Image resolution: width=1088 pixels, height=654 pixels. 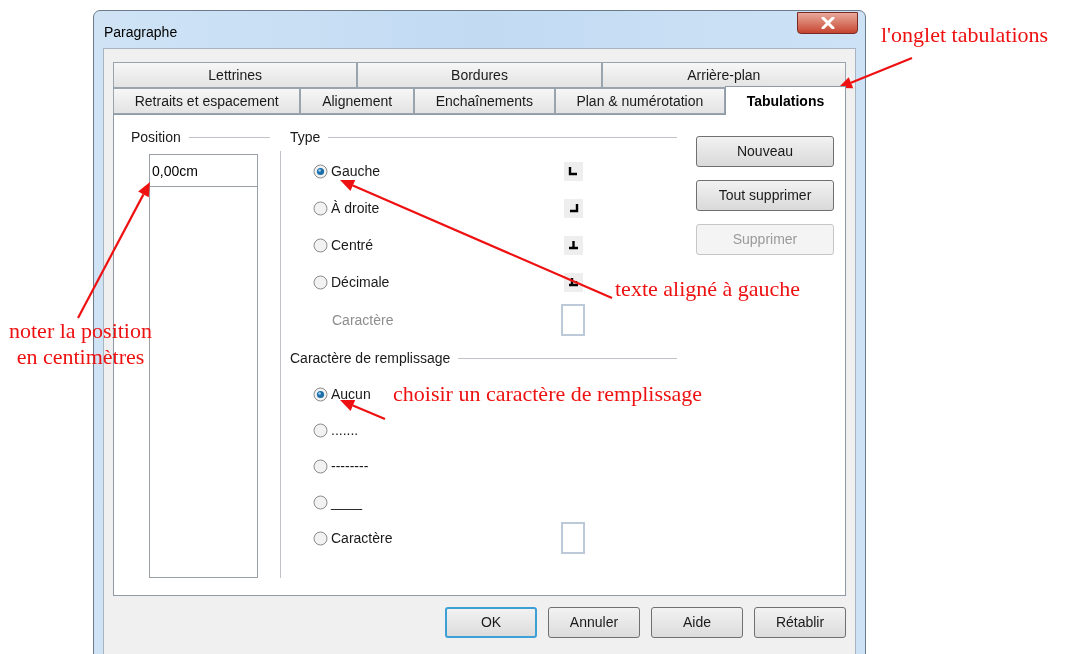 I want to click on button: Annuler, so click(x=594, y=622).